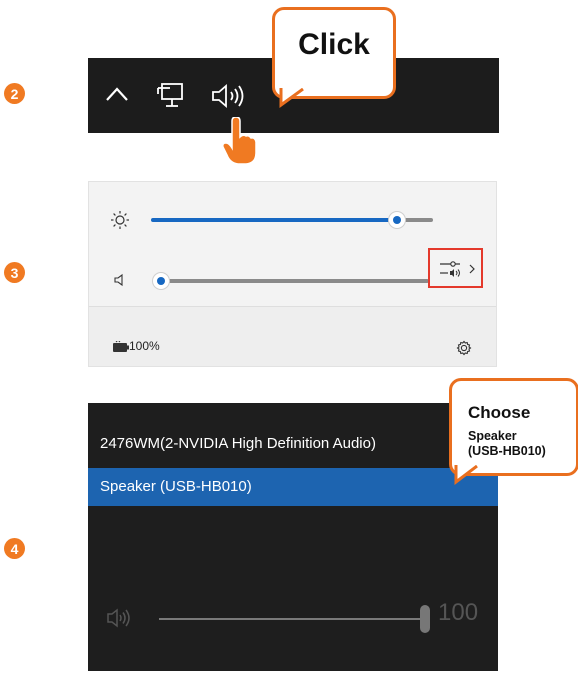  Describe the element at coordinates (14, 93) in the screenshot. I see `step-number-2: 2` at that location.